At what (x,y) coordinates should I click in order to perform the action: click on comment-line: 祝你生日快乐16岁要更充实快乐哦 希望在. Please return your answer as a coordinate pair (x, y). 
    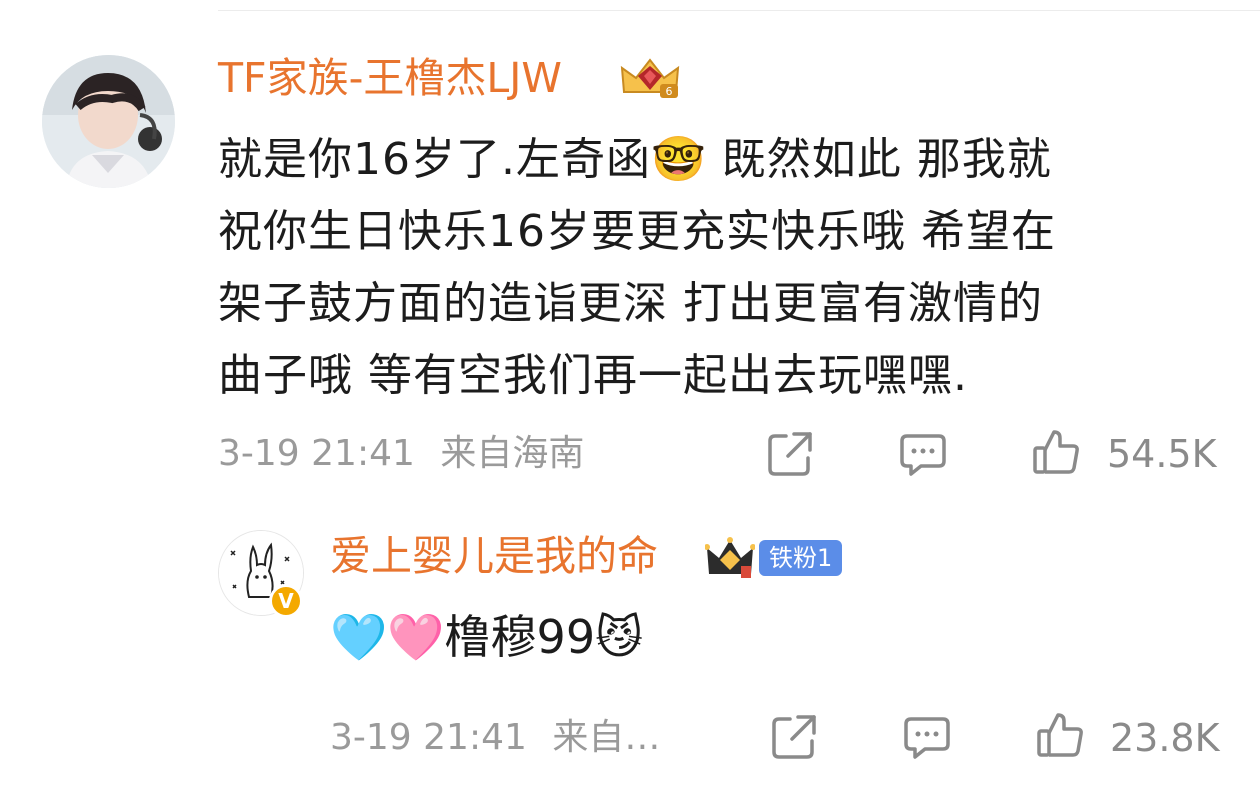
    Looking at the image, I should click on (637, 231).